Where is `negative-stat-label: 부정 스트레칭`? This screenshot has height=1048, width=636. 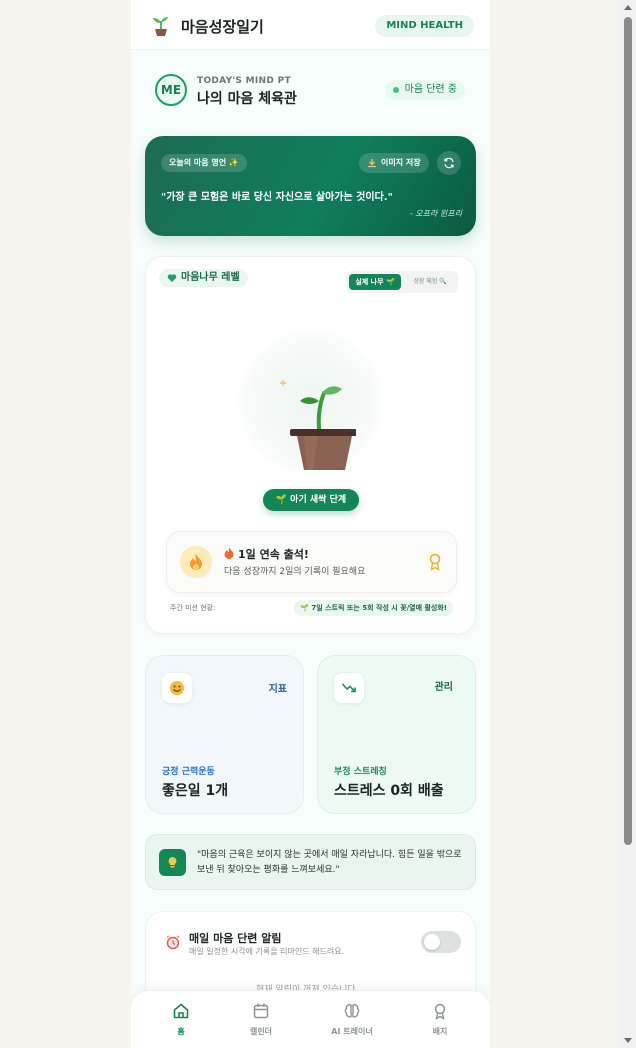
negative-stat-label: 부정 스트레칭 is located at coordinates (360, 772).